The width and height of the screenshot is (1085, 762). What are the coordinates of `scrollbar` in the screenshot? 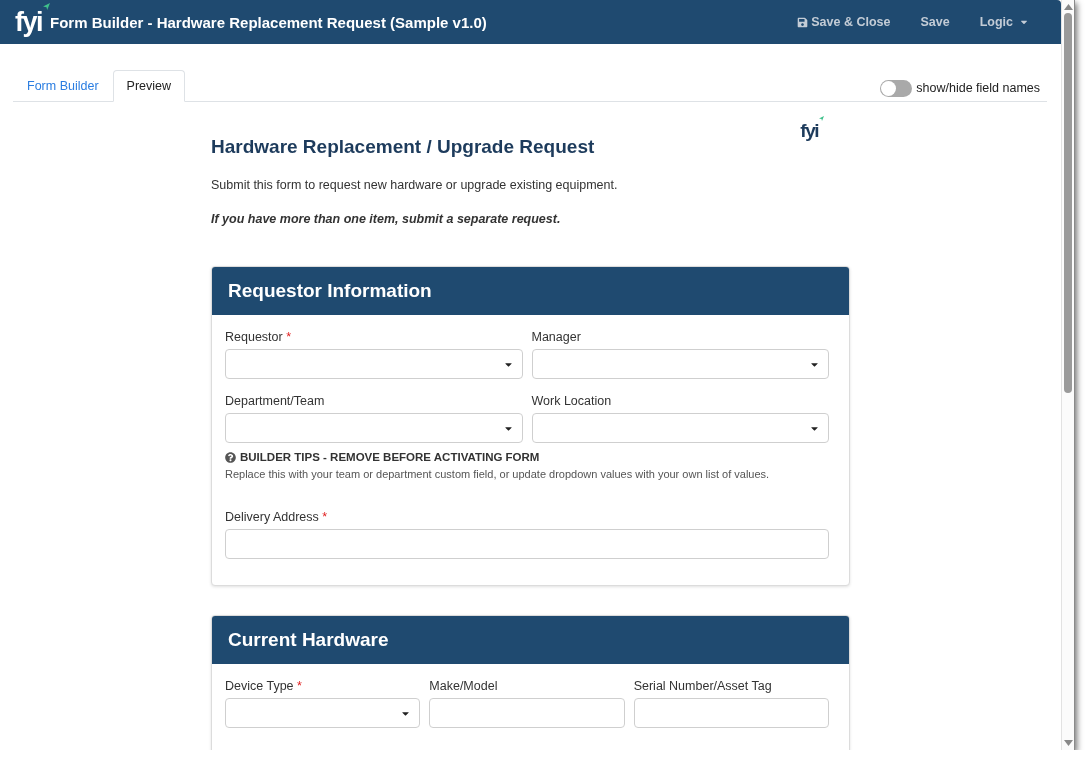 It's located at (1067, 375).